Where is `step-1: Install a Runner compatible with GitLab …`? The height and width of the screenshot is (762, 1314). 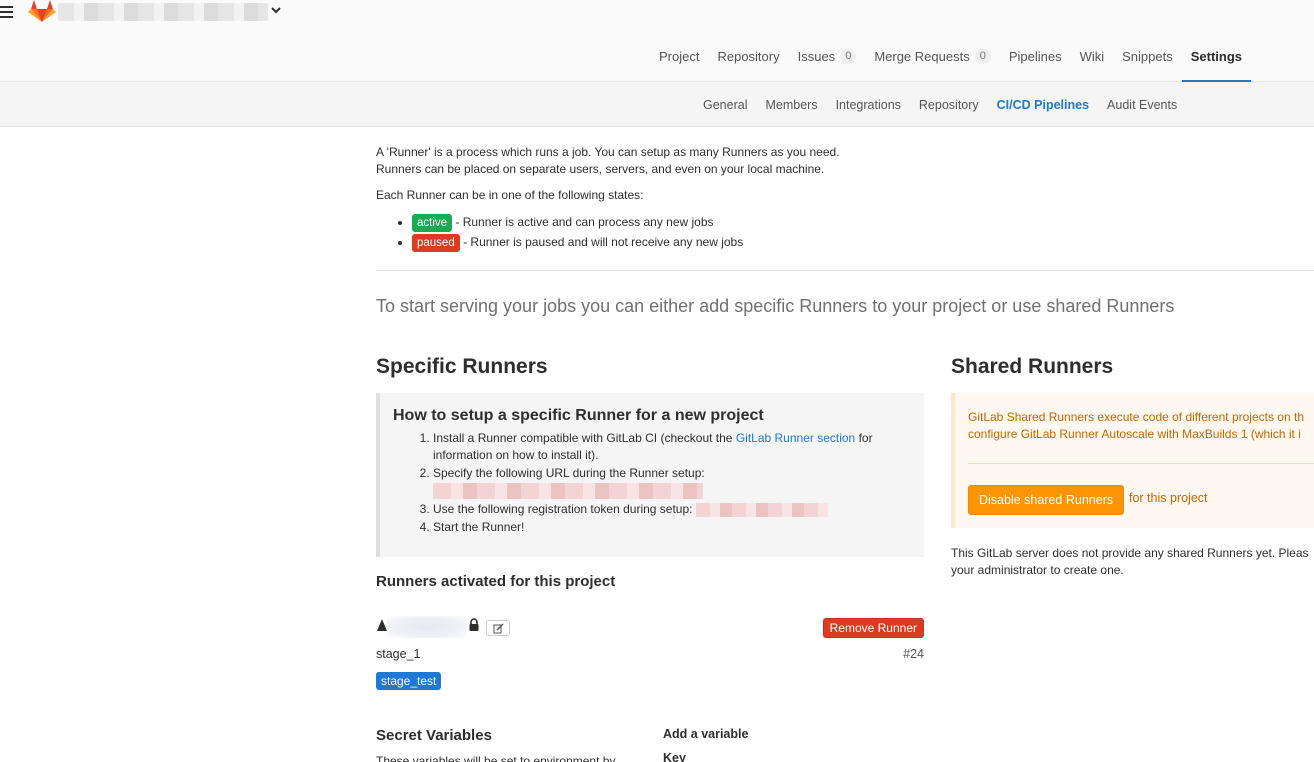 step-1: Install a Runner compatible with GitLab … is located at coordinates (673, 447).